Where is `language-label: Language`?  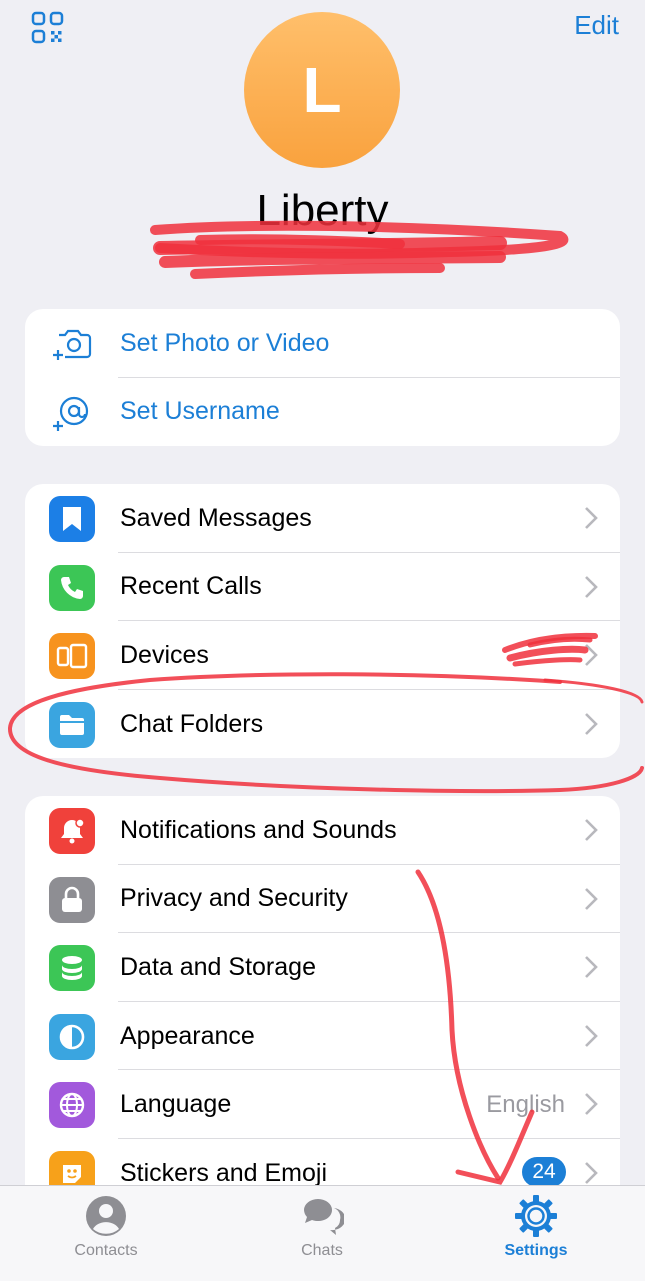 language-label: Language is located at coordinates (176, 1104).